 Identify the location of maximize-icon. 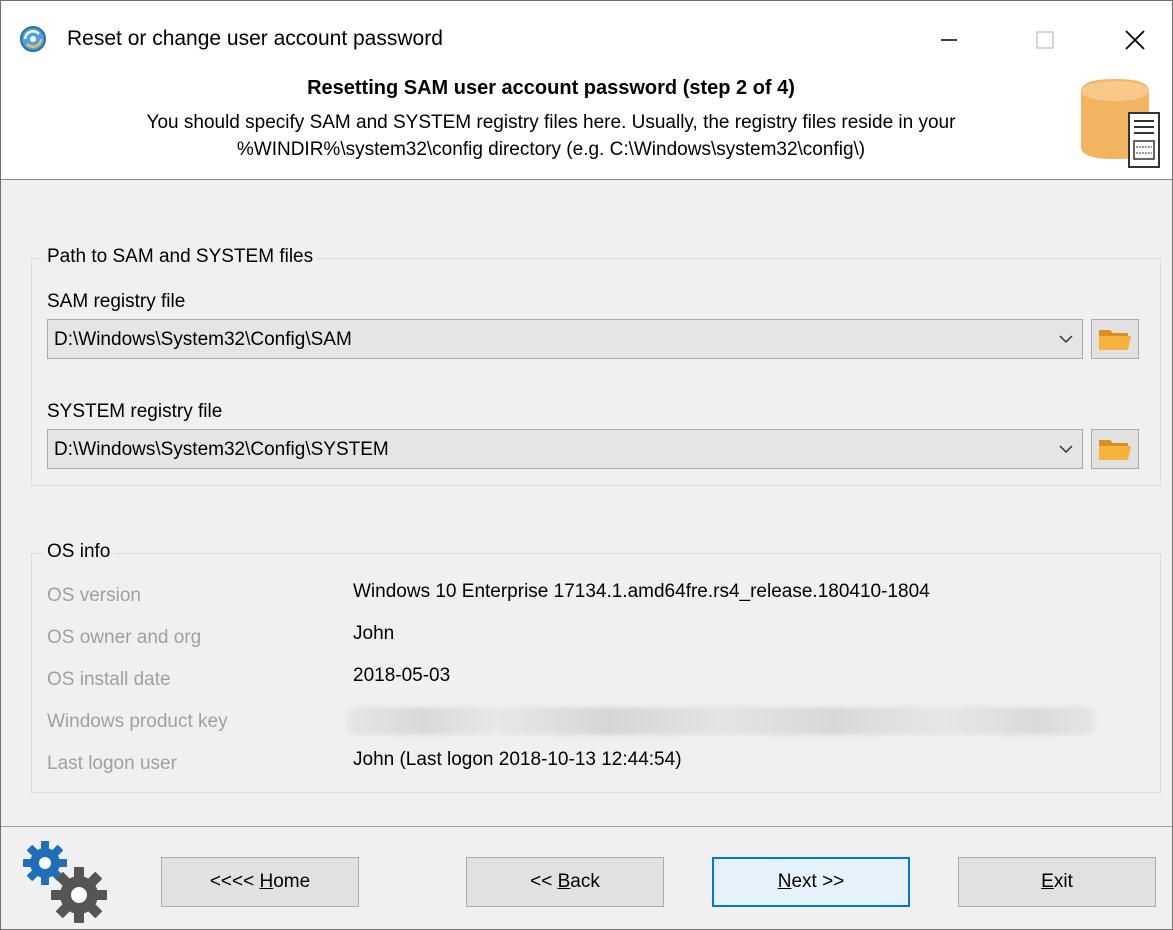
(1045, 40).